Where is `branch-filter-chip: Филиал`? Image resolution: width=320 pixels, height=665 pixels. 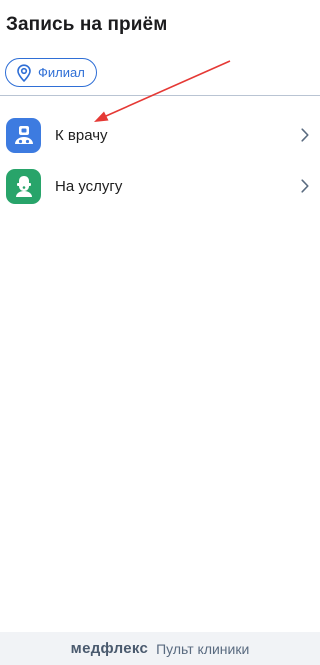 branch-filter-chip: Филиал is located at coordinates (51, 72).